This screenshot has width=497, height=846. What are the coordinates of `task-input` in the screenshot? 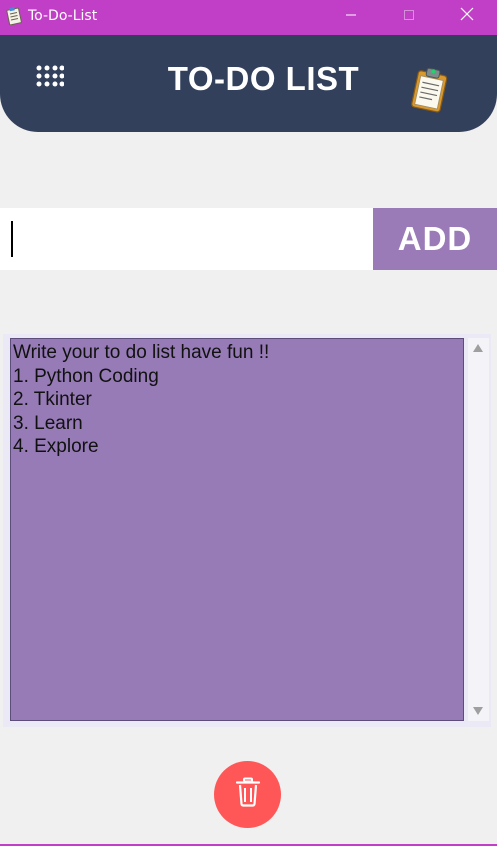 It's located at (186, 239).